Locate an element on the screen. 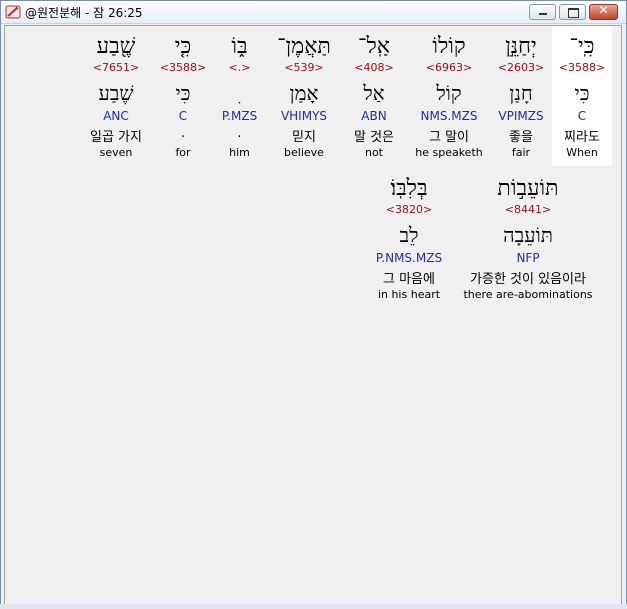 This screenshot has height=609, width=627. word-english-gloss: for is located at coordinates (183, 152).